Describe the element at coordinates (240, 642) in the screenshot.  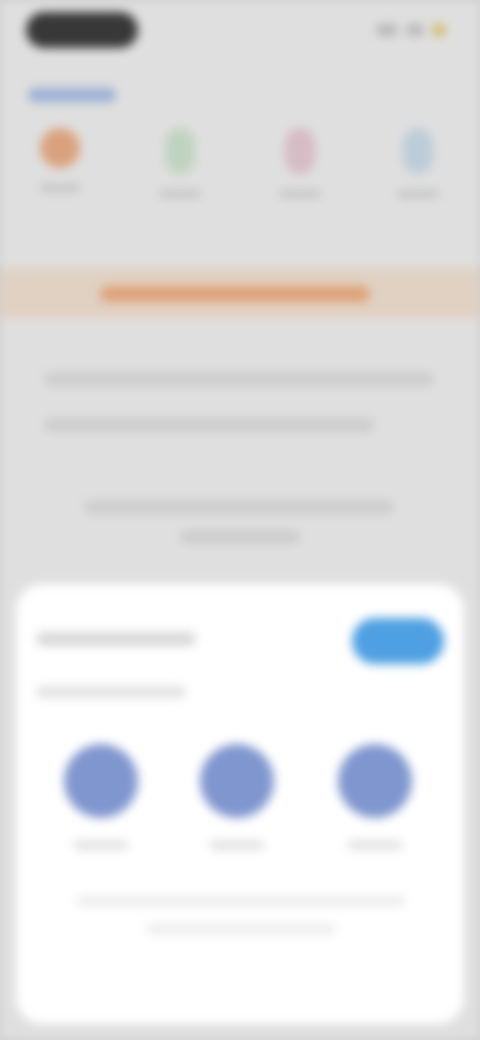
I see `sheet-header` at that location.